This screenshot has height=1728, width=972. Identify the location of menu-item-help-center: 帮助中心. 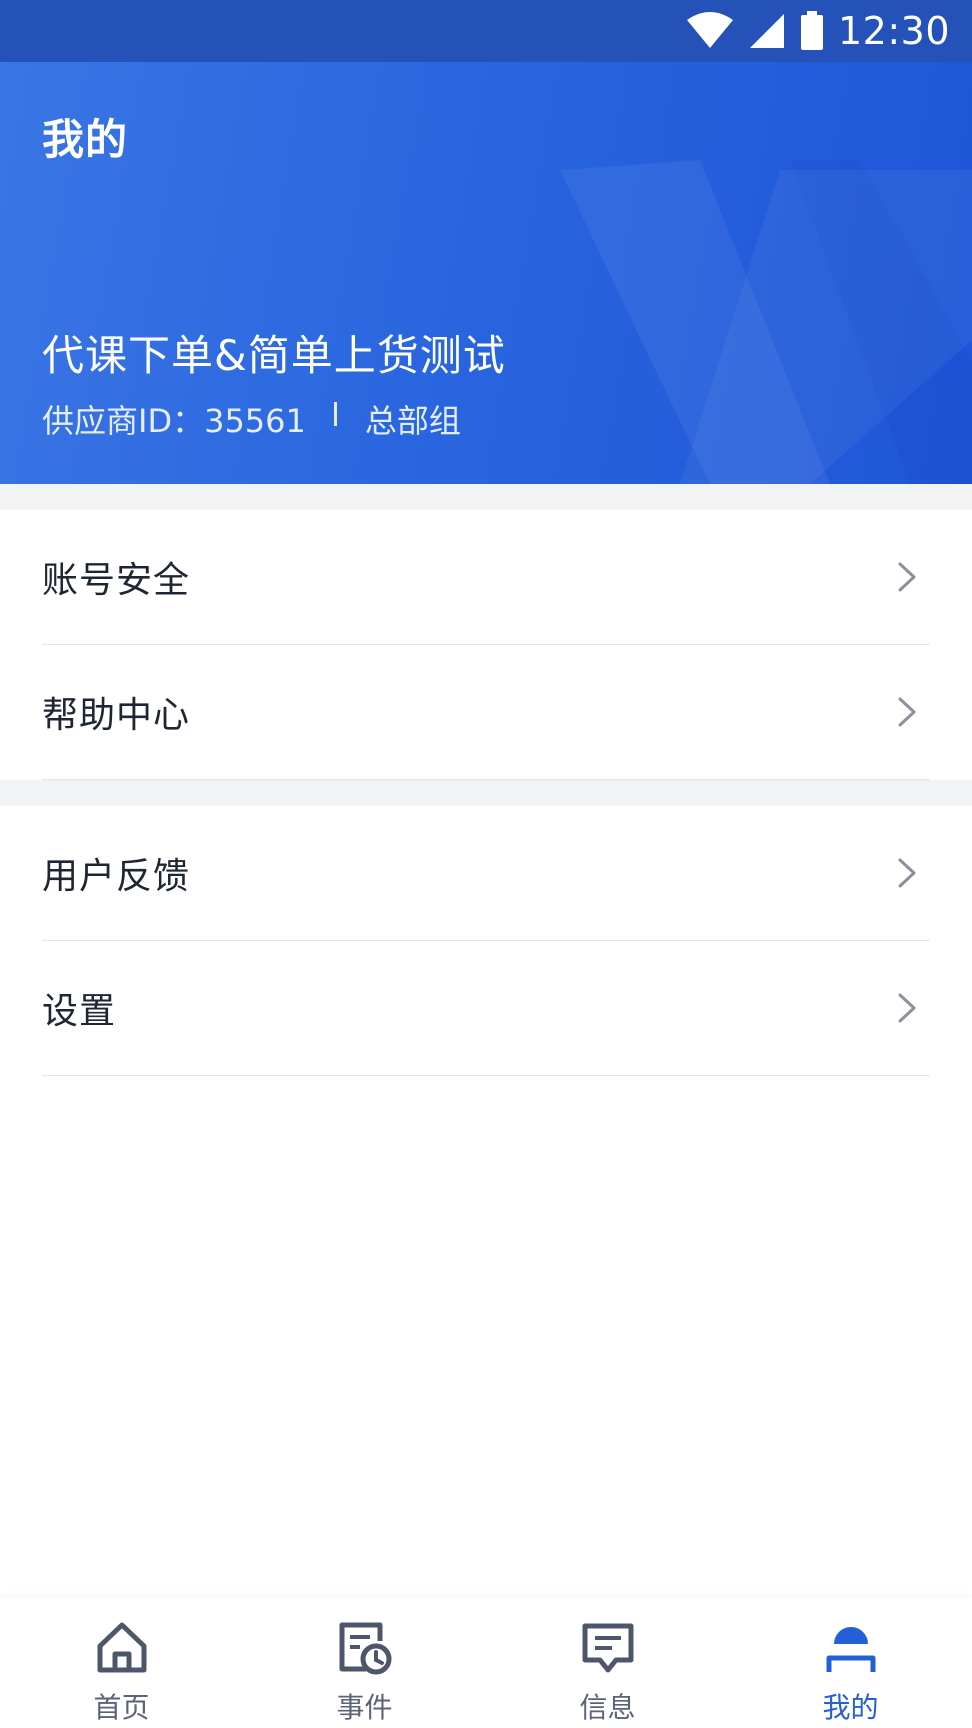
(486, 712).